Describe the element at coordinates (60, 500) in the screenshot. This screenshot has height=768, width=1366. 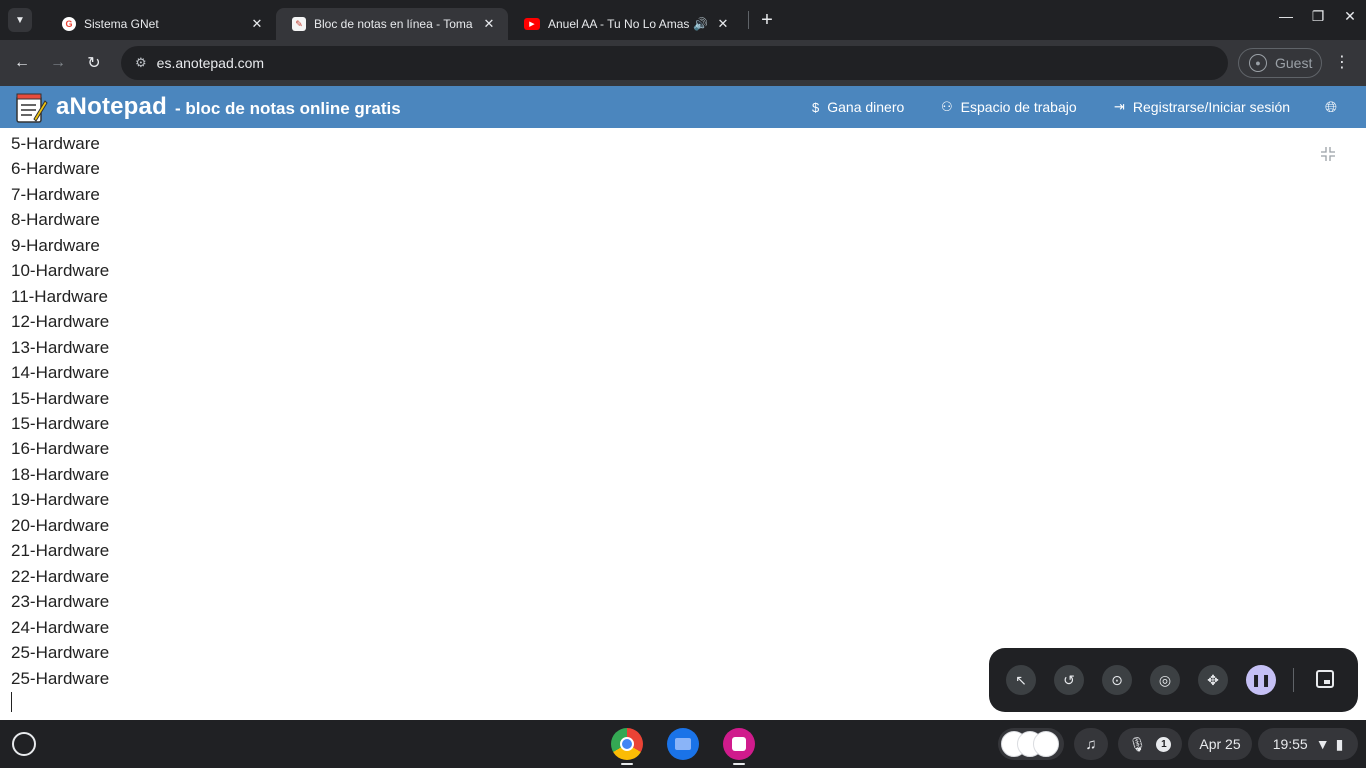
I see `note-line: 19-Hardware` at that location.